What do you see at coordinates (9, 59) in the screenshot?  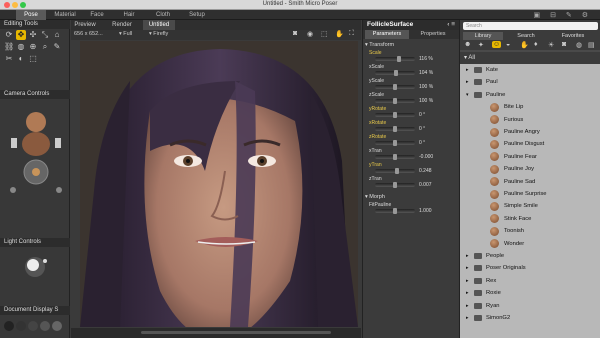 I see `direct-manipulation-icon: ✂` at bounding box center [9, 59].